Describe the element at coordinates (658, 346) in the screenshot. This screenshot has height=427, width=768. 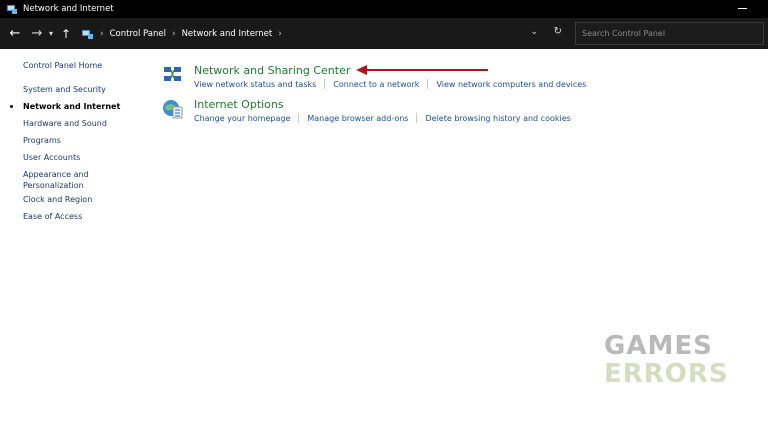
I see `watermark-line-1: GAMES` at that location.